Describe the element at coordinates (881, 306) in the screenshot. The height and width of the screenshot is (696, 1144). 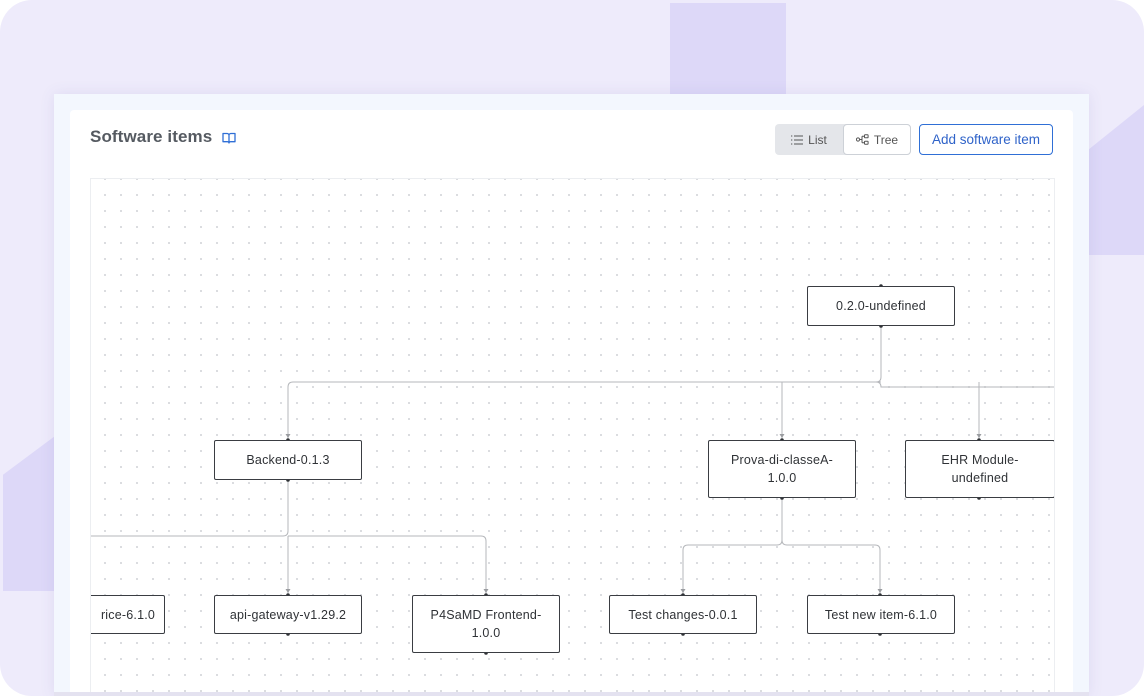
I see `tree-node-root: 0.2.0-undefined` at that location.